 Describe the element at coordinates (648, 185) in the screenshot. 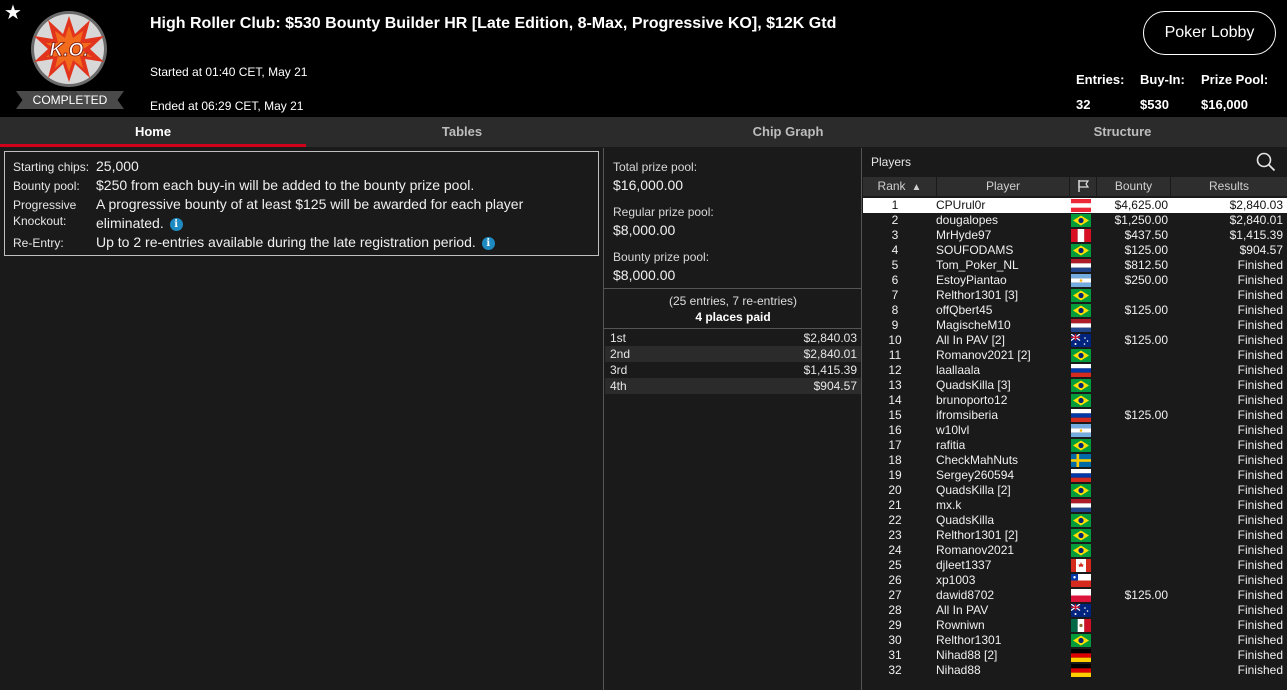

I see `total-prize-pool-value: $16,000.00` at that location.